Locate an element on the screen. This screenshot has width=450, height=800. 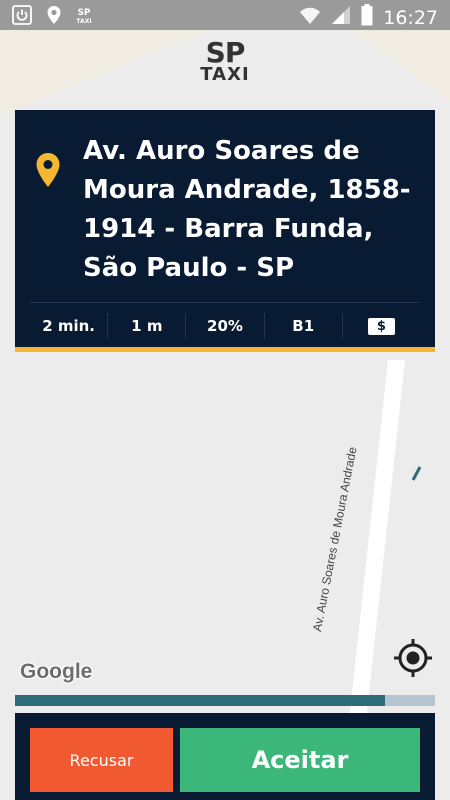
percent-stat: 20% is located at coordinates (225, 326).